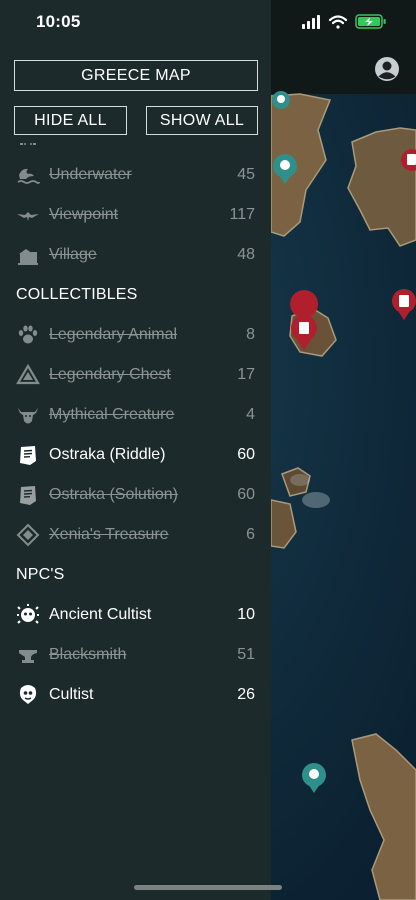  Describe the element at coordinates (250, 334) in the screenshot. I see `filter-count: 8` at that location.